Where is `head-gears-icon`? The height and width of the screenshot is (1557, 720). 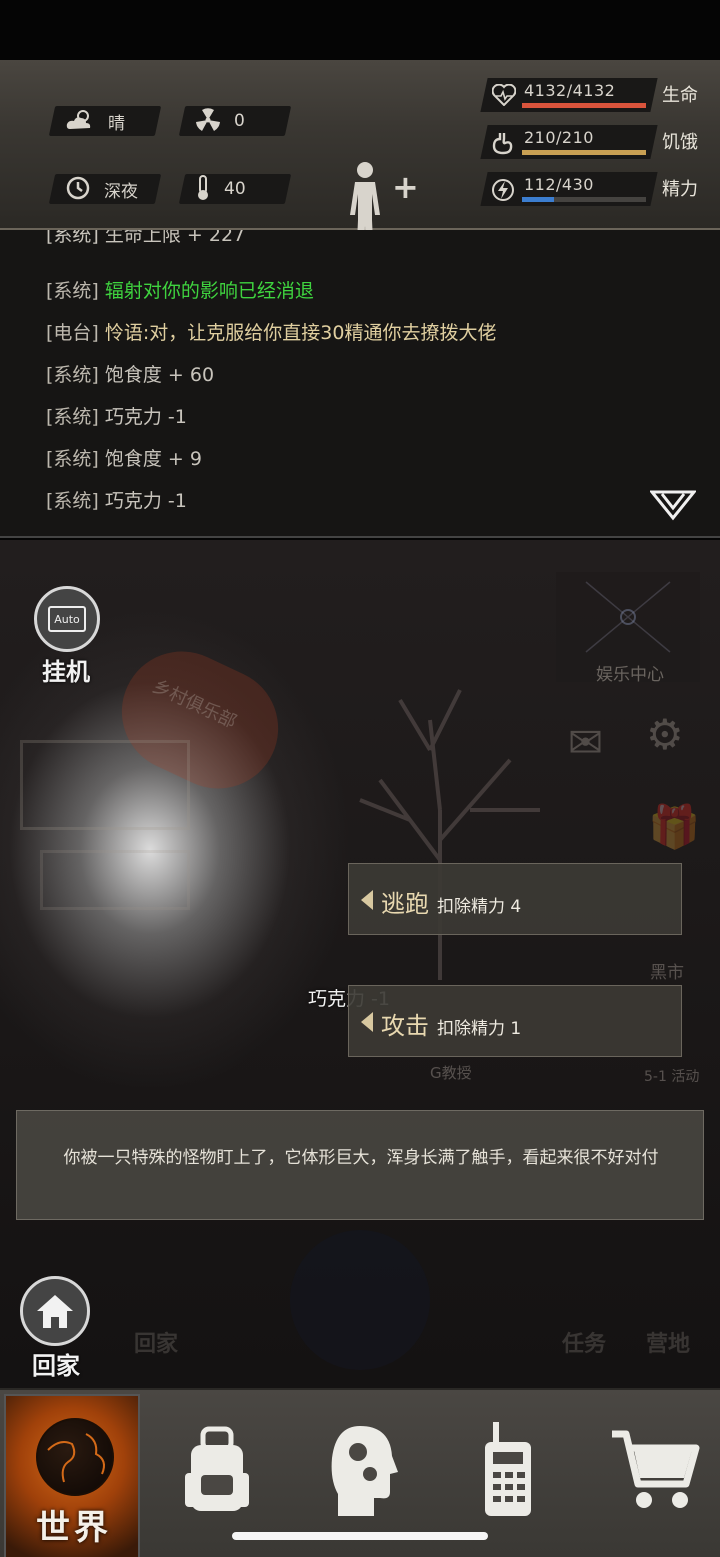 head-gears-icon is located at coordinates (363, 1470).